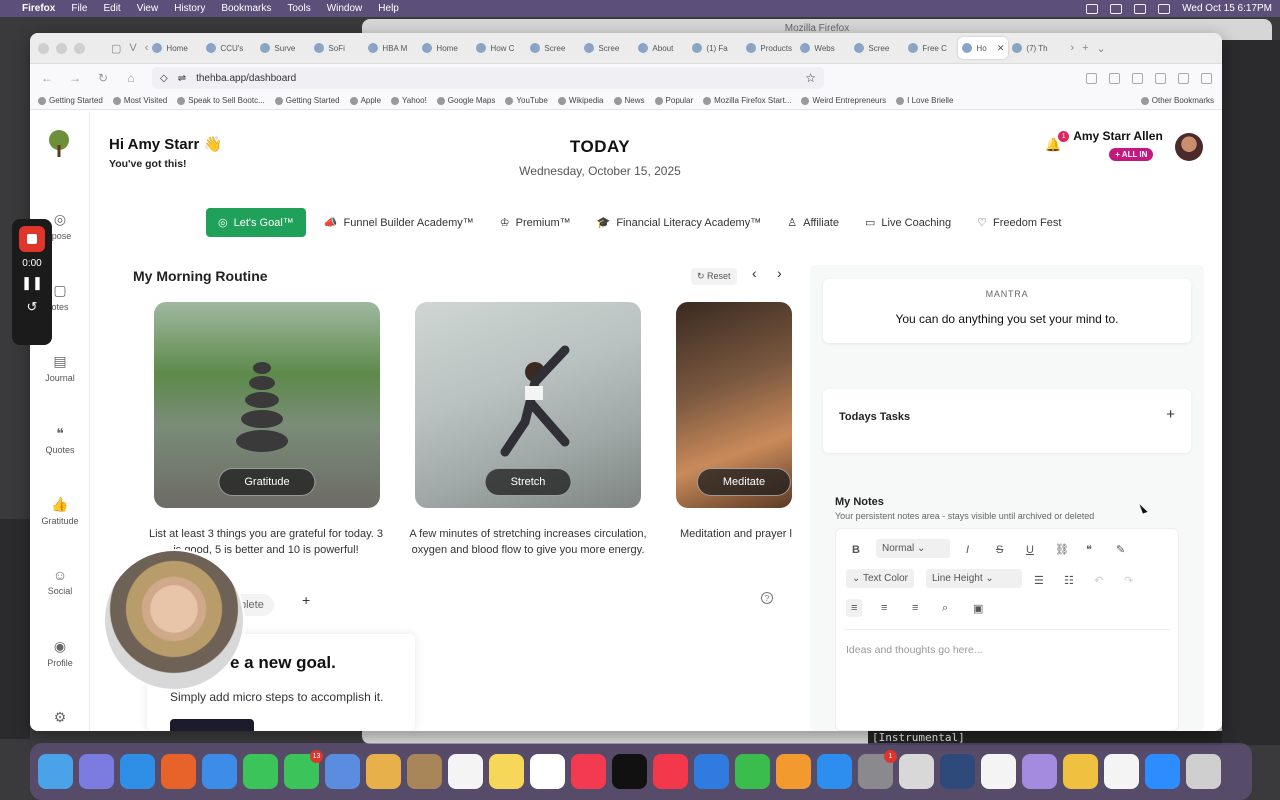 This screenshot has width=1280, height=800. Describe the element at coordinates (70, 100) in the screenshot. I see `bookmark-item: Getting Started` at that location.